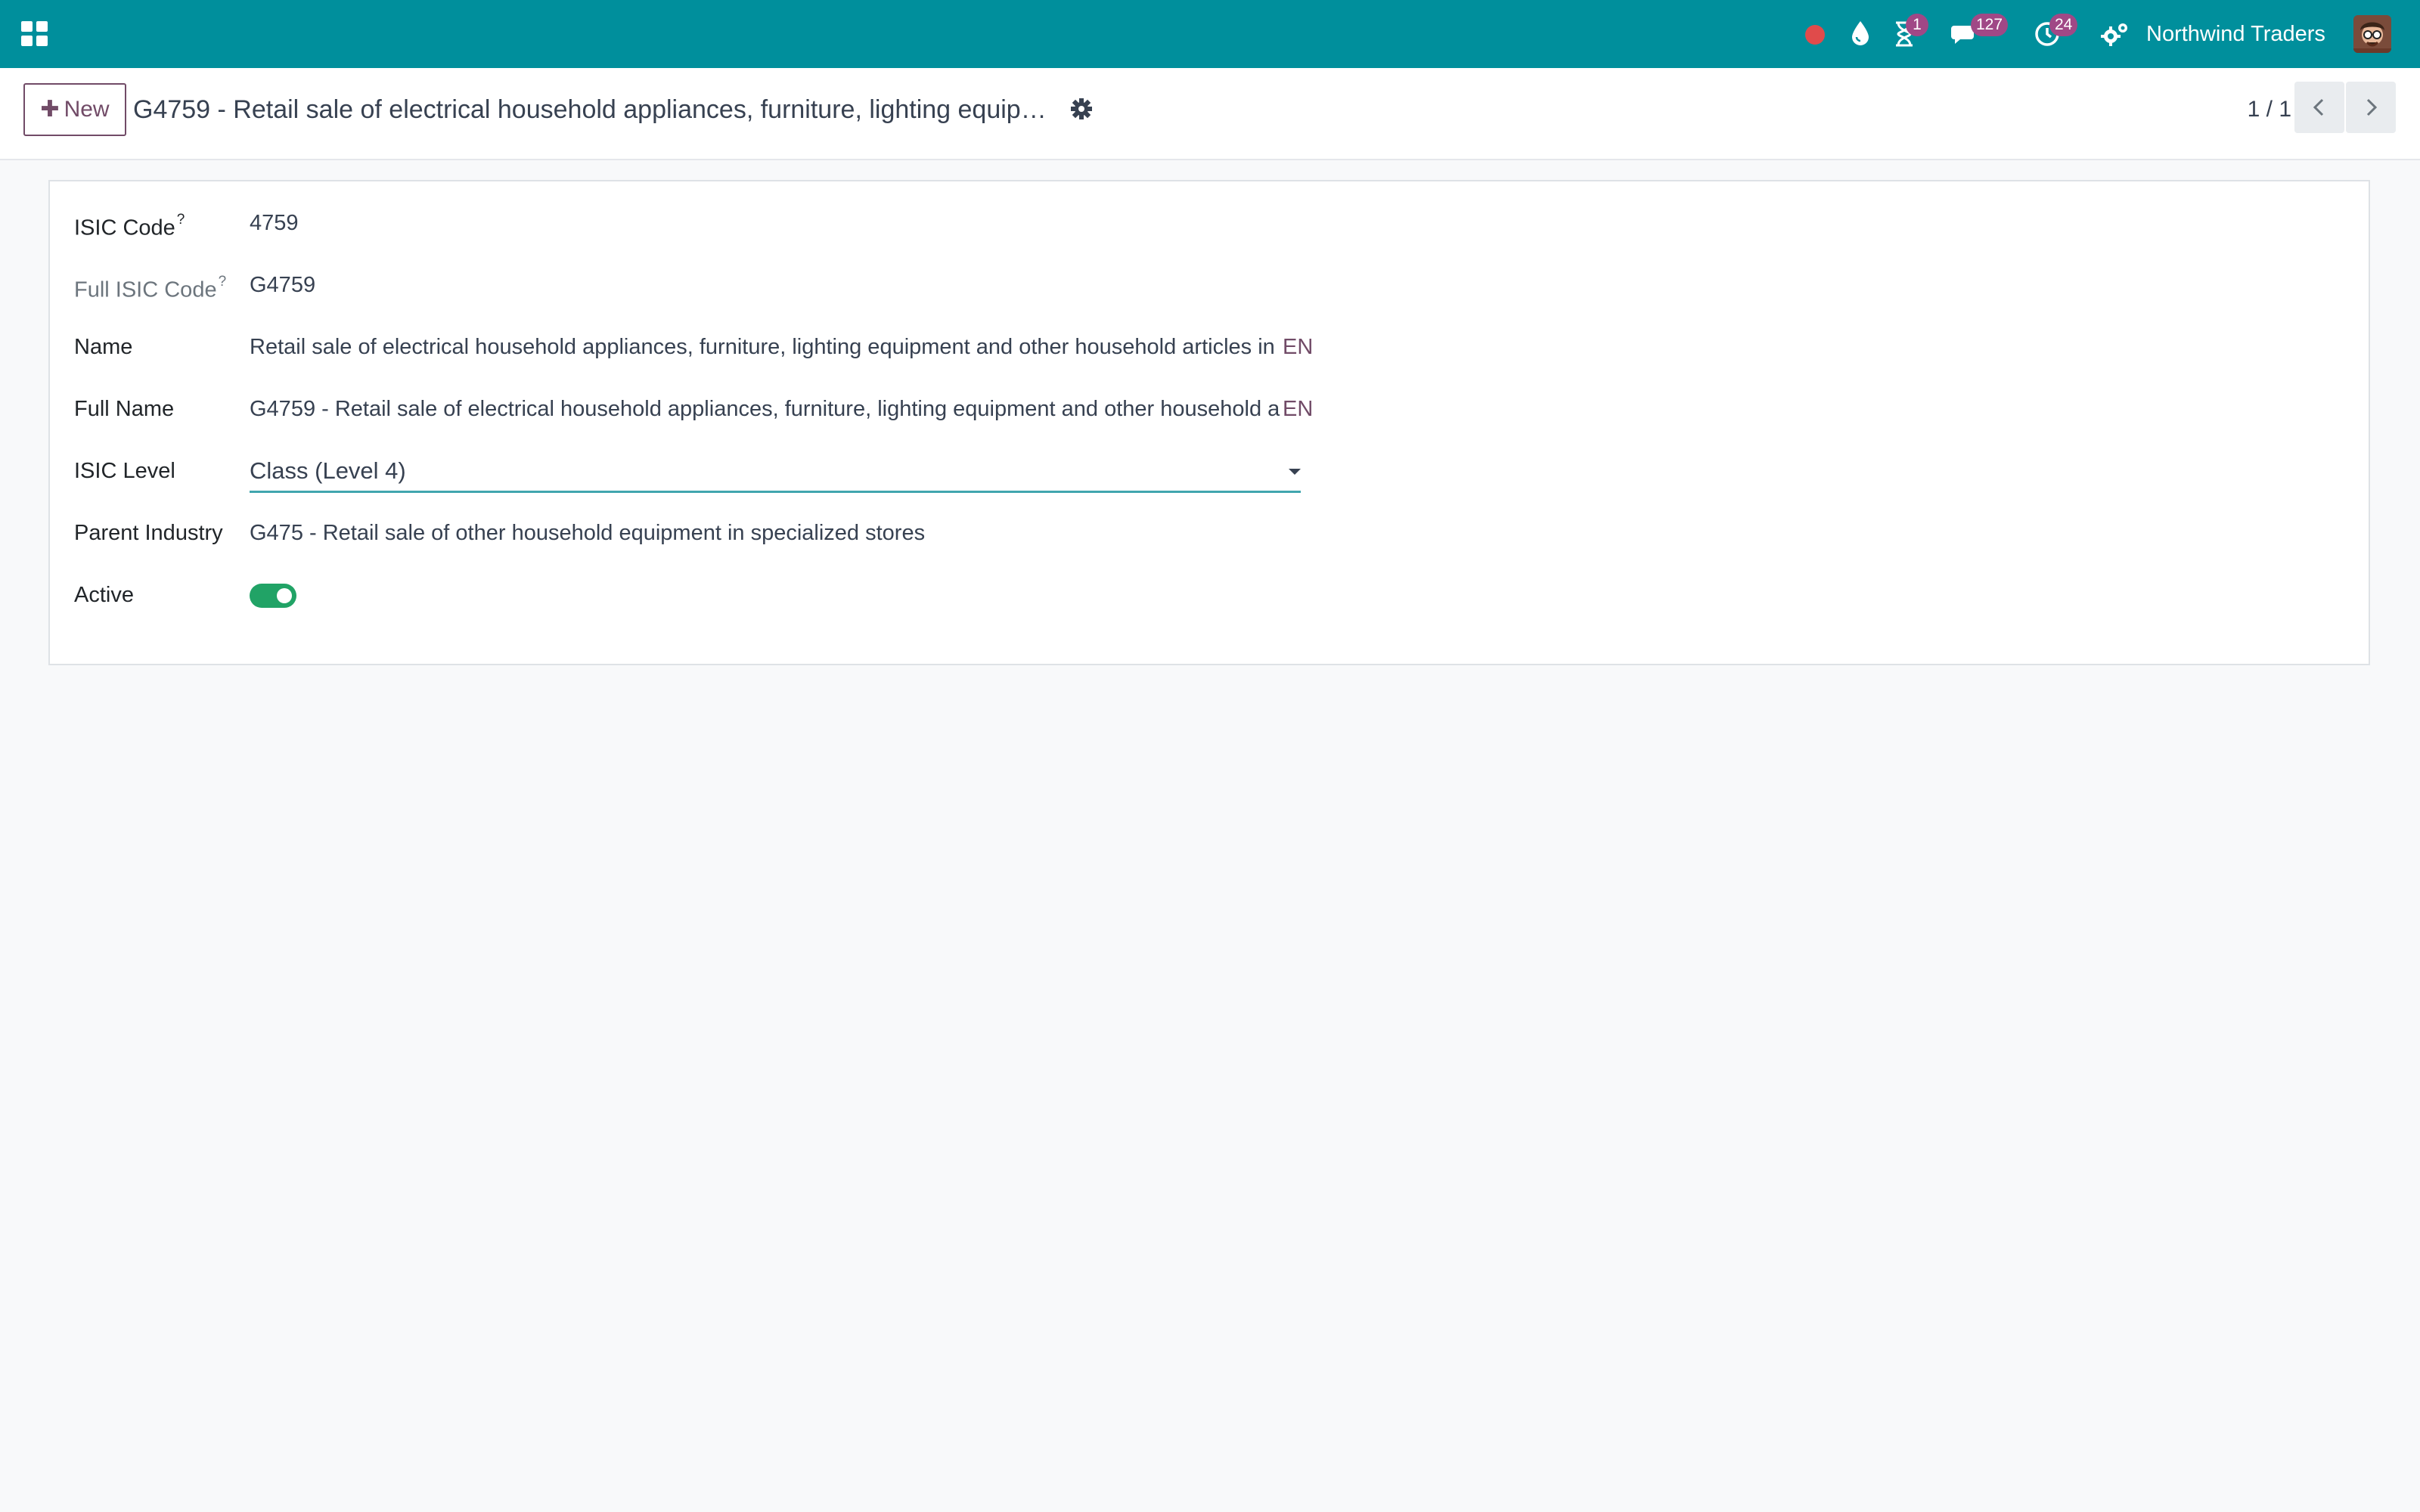 Image resolution: width=2420 pixels, height=1512 pixels. What do you see at coordinates (717, 285) in the screenshot?
I see `full-isic-code-row: Full ISIC Code? G4759` at bounding box center [717, 285].